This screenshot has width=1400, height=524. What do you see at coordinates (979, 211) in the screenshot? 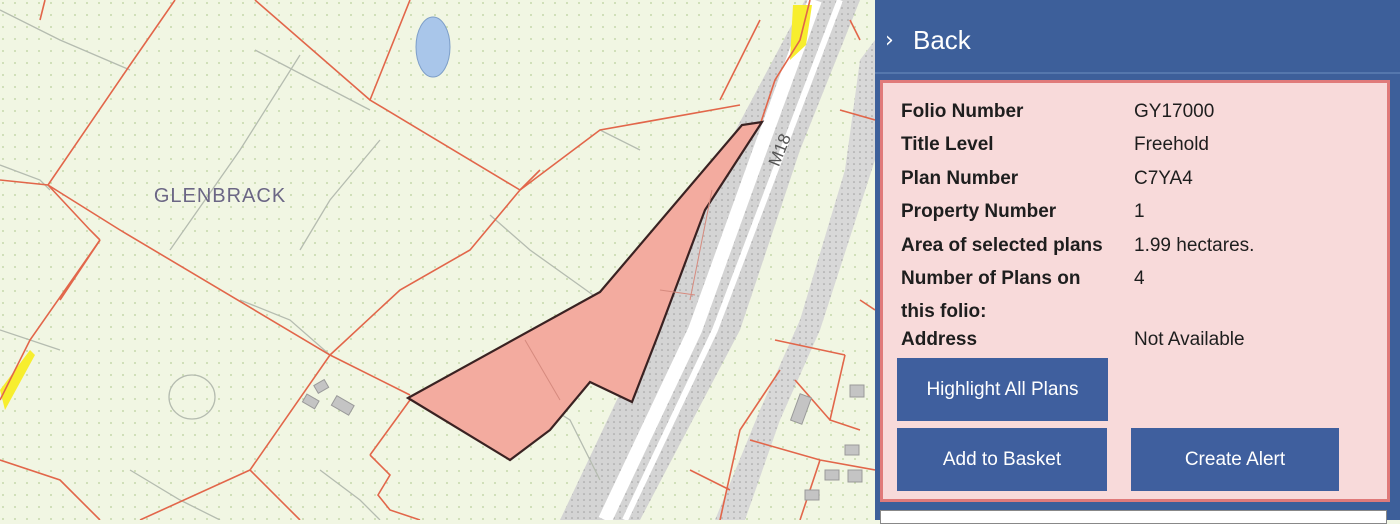
I see `detail-key: Property Number` at bounding box center [979, 211].